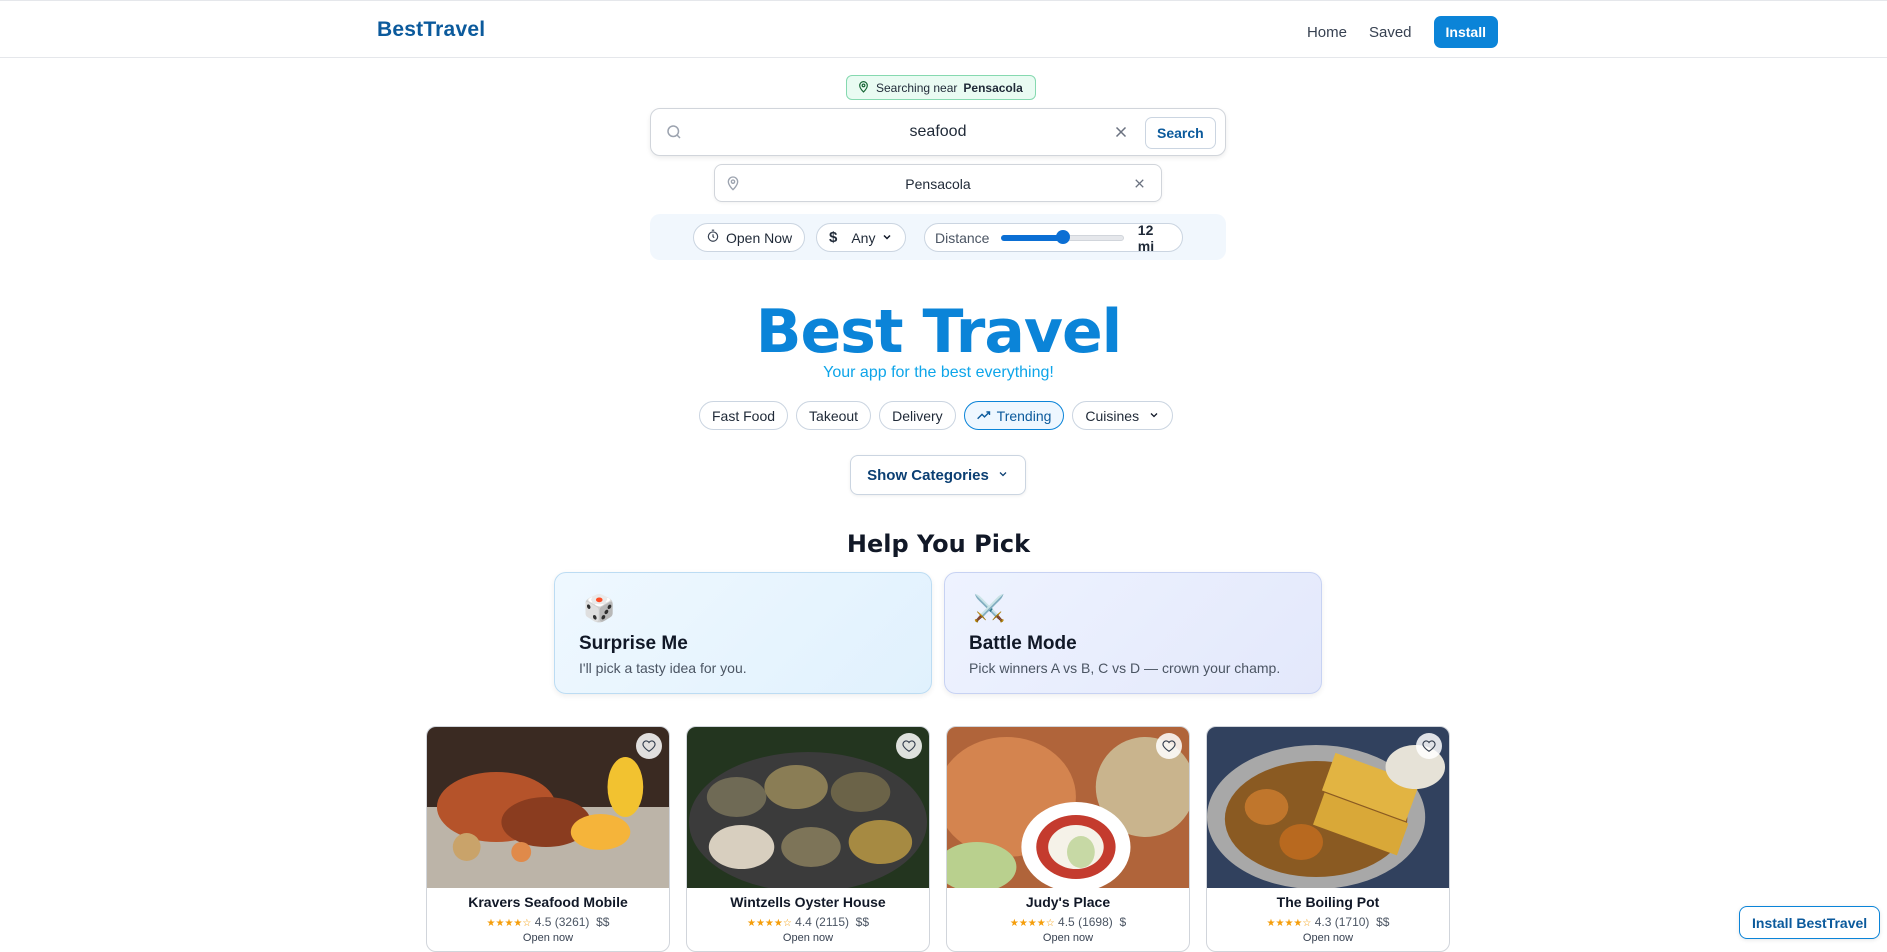 This screenshot has height=952, width=1887. What do you see at coordinates (548, 902) in the screenshot?
I see `restaurant-name: Kravers Seafood Mobile` at bounding box center [548, 902].